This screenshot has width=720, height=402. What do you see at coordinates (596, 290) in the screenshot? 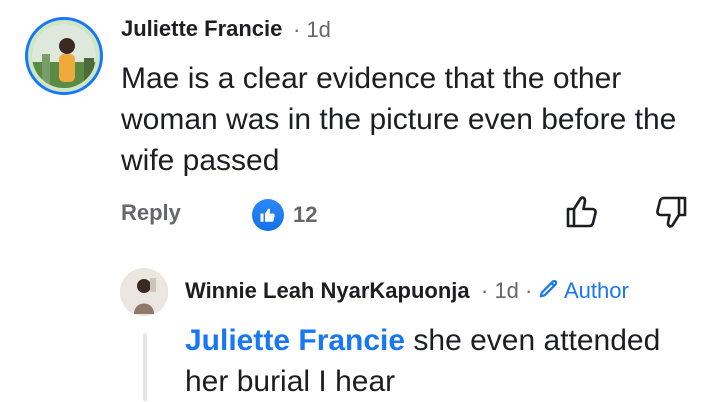
I see `author-badge-label: Author` at bounding box center [596, 290].